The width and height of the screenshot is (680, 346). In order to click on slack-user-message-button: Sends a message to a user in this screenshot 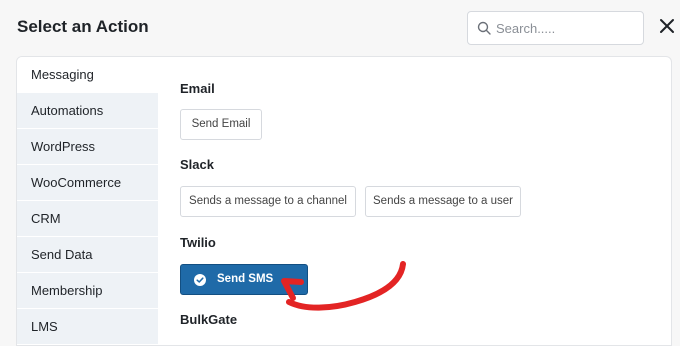, I will do `click(443, 201)`.